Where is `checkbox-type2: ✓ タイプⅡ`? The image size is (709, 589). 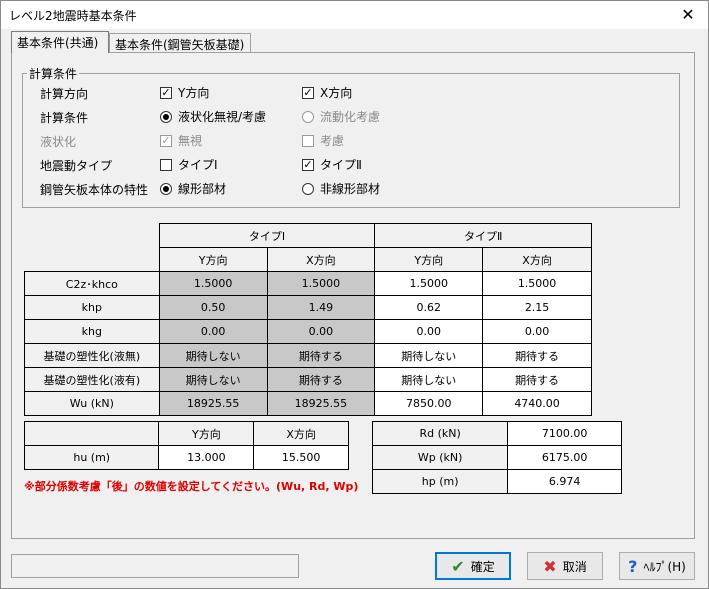
checkbox-type2: ✓ タイプⅡ is located at coordinates (332, 164).